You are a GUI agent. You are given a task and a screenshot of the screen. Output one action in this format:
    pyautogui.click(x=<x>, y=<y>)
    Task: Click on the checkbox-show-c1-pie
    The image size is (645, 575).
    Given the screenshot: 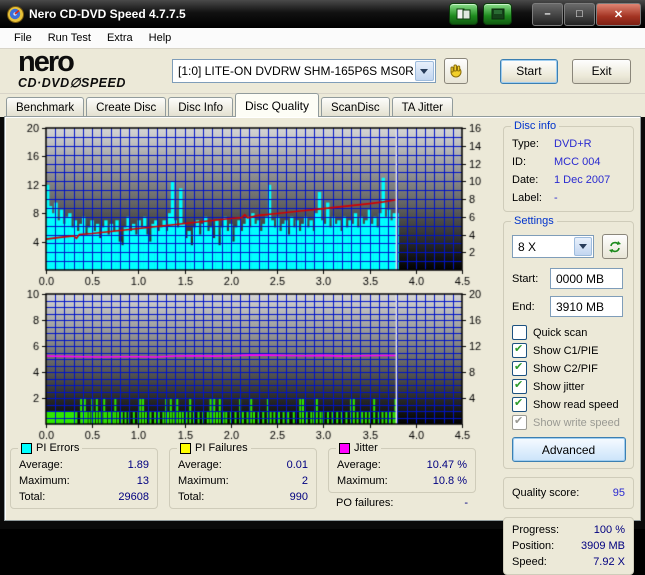 What is the action you would take?
    pyautogui.click(x=519, y=350)
    